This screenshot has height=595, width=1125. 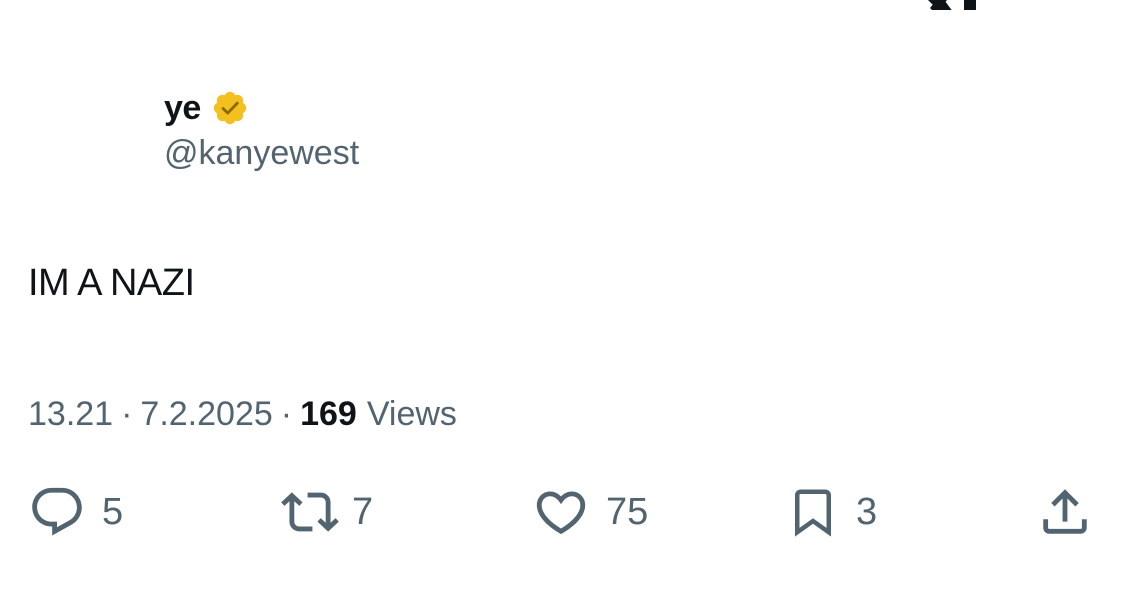 I want to click on reply-count: 5, so click(x=113, y=511).